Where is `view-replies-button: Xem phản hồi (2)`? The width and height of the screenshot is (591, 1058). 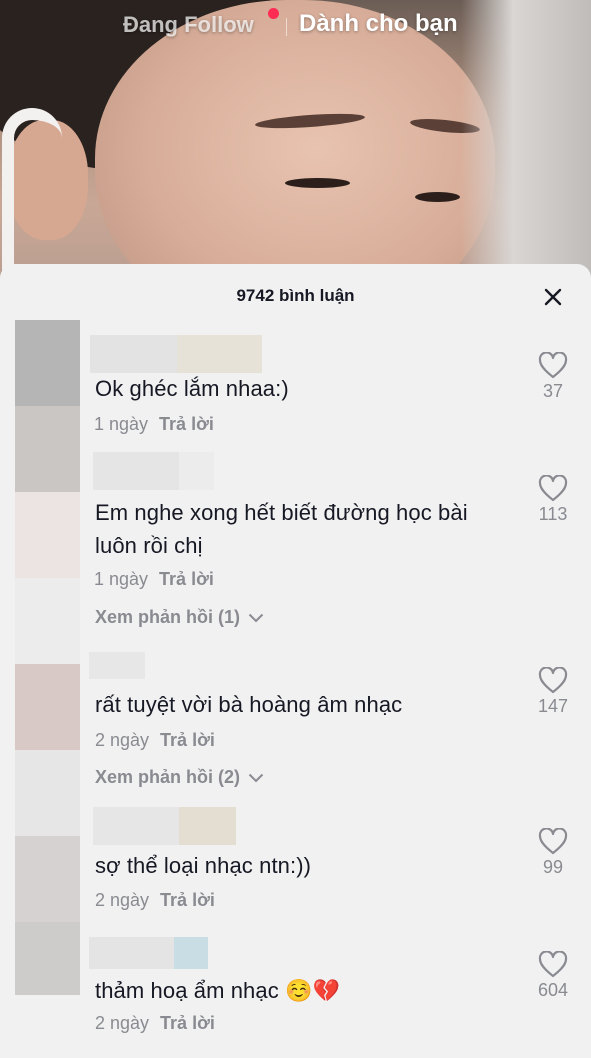 view-replies-button: Xem phản hồi (2) is located at coordinates (179, 777).